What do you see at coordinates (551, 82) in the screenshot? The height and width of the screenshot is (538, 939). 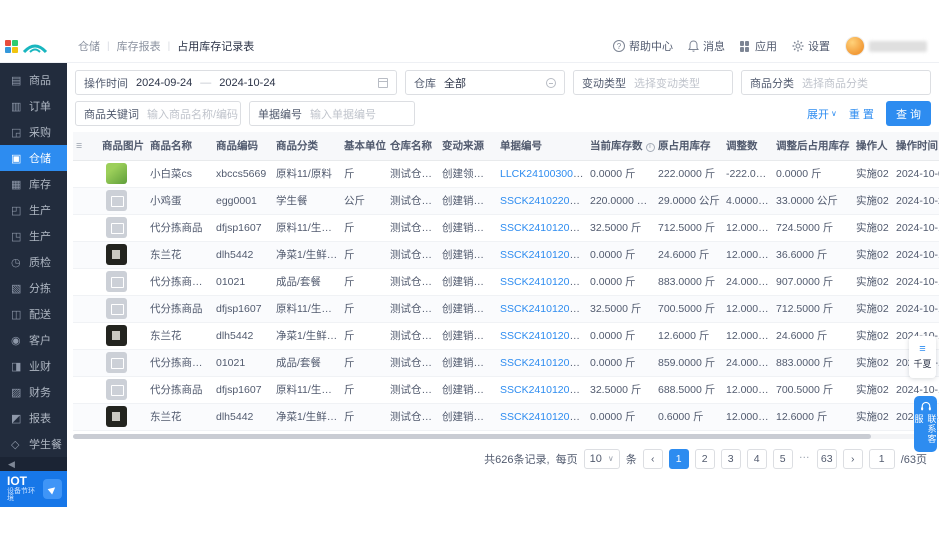 I see `warehouse-clear-icon` at bounding box center [551, 82].